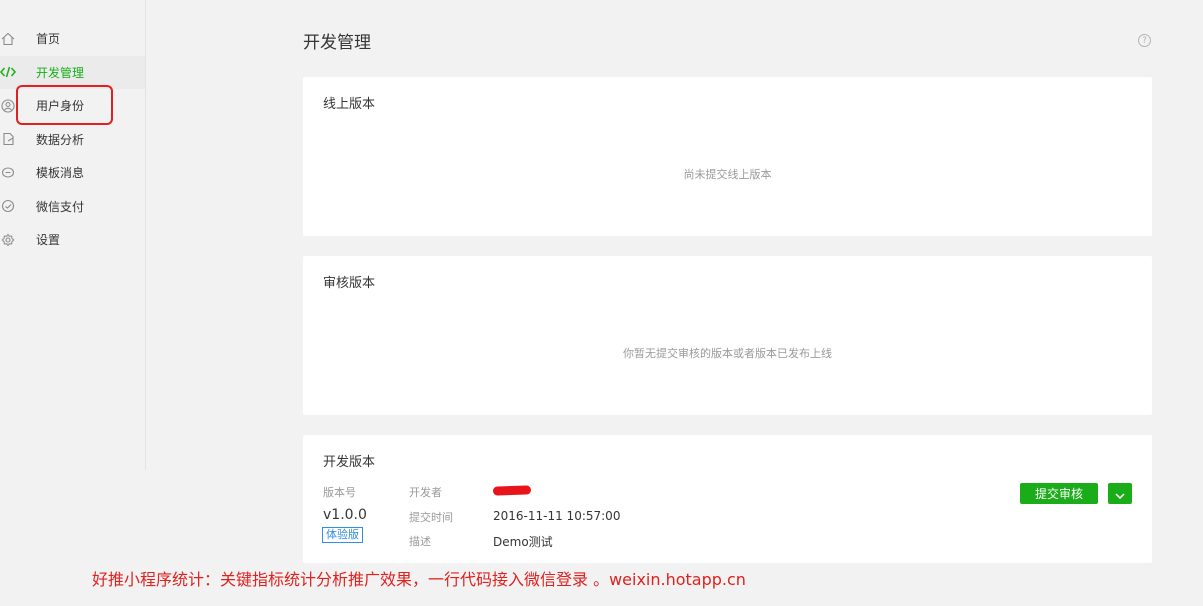 This screenshot has width=1203, height=606. Describe the element at coordinates (727, 353) in the screenshot. I see `empty-state-text: 你暂无提交审核的版本或者版本已发布上线` at that location.